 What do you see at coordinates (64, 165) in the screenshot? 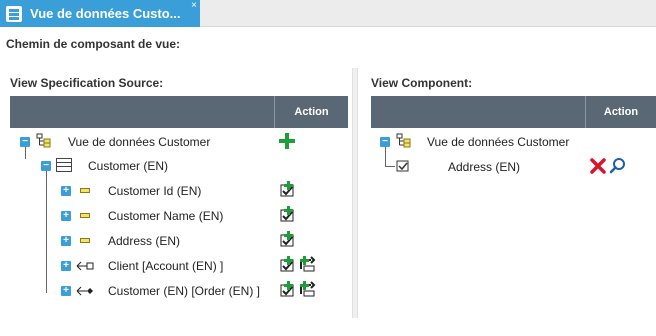
I see `table-icon` at bounding box center [64, 165].